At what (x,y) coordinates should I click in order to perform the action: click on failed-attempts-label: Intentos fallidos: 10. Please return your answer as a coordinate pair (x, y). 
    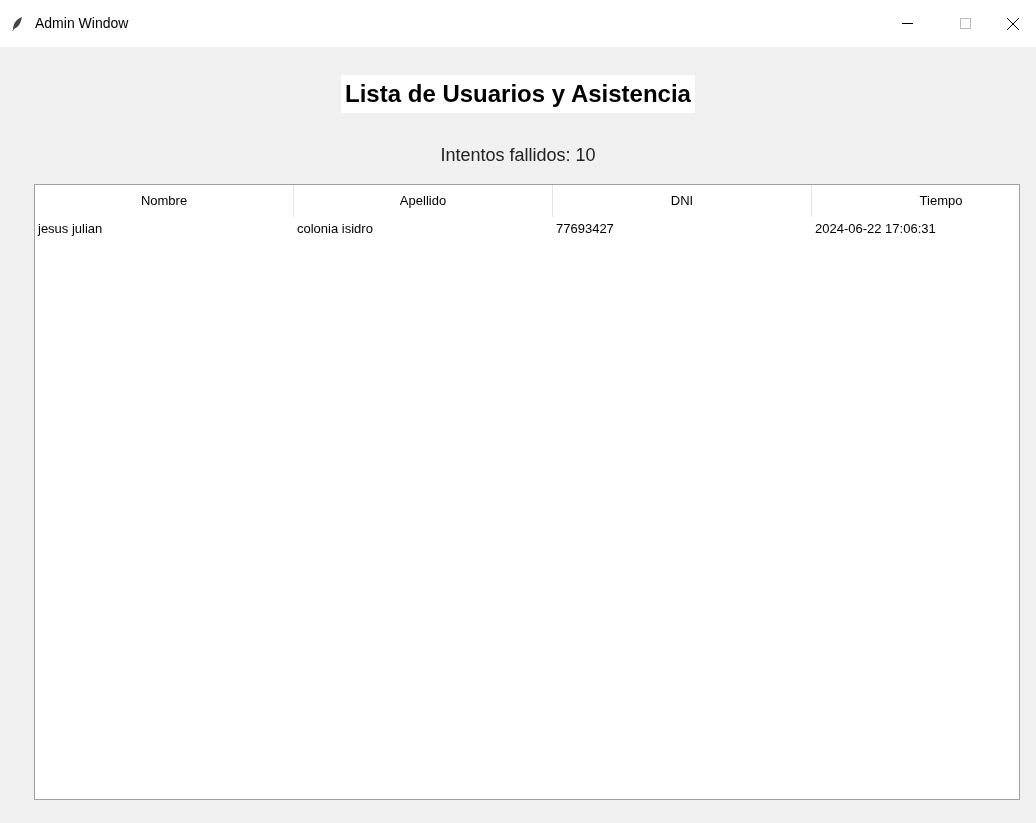
    Looking at the image, I should click on (518, 155).